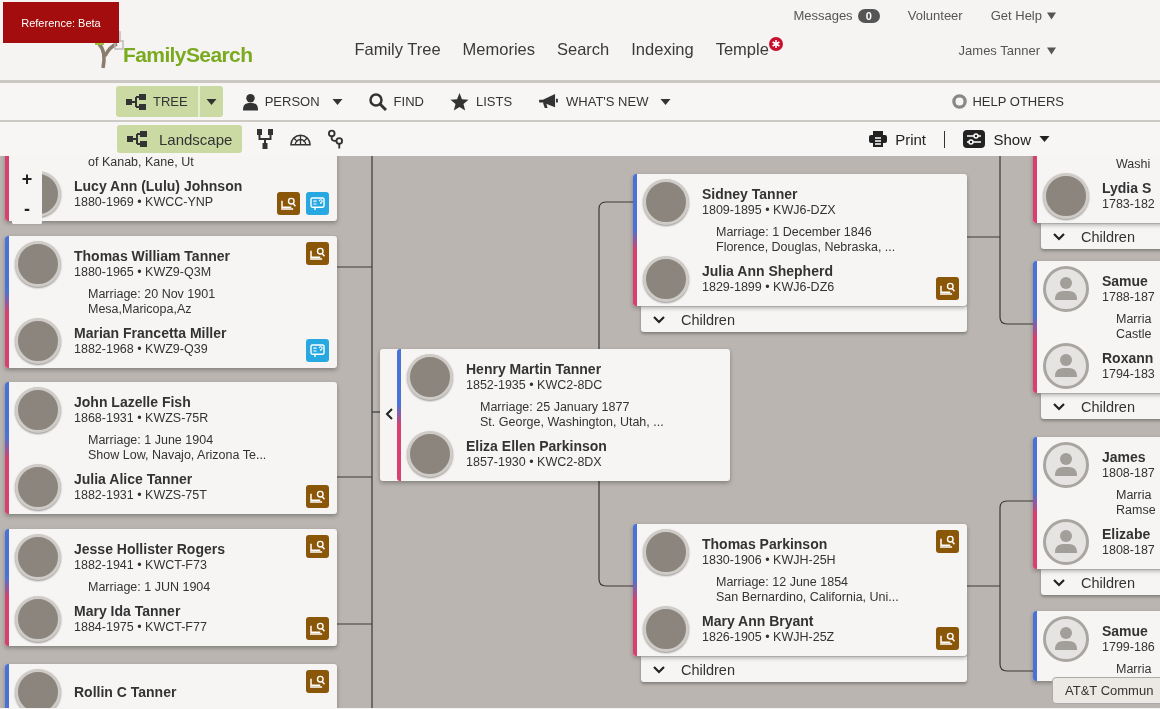  I want to click on toolbar-button: PERSON, so click(281, 101).